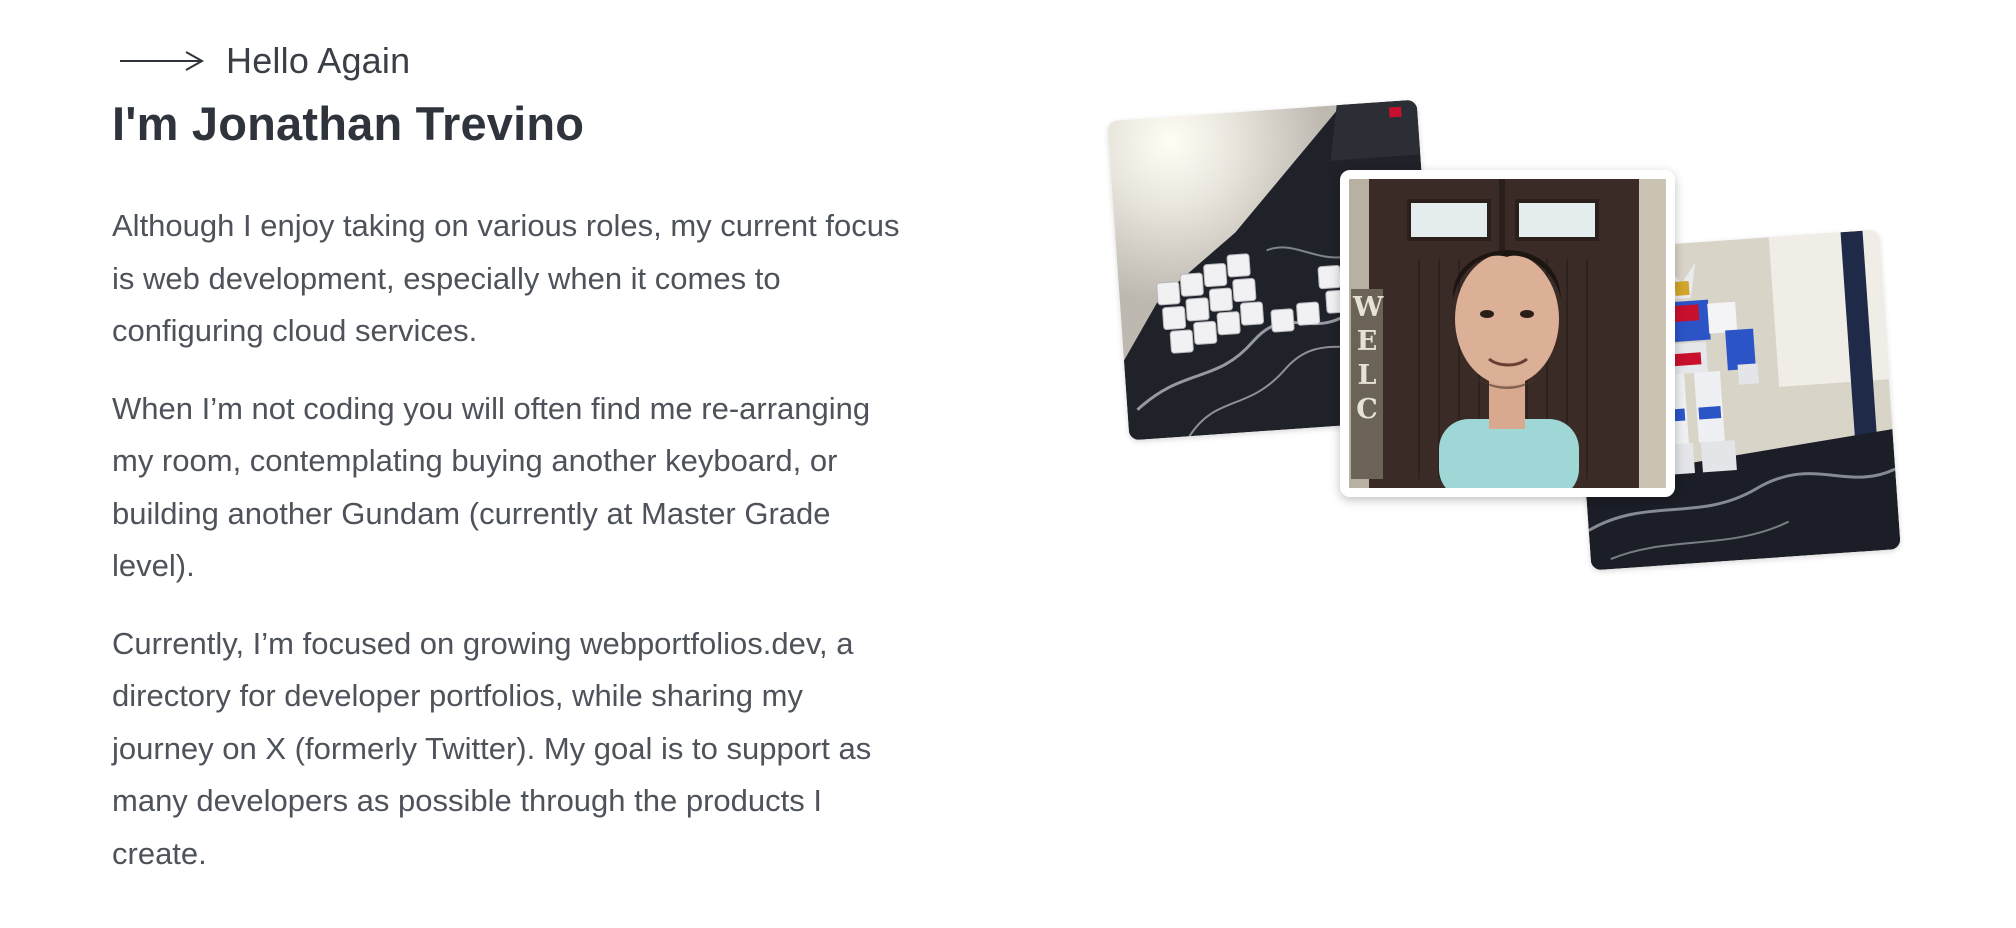 Image resolution: width=2016 pixels, height=928 pixels. What do you see at coordinates (318, 60) in the screenshot?
I see `eyebrow-text: Hello Again` at bounding box center [318, 60].